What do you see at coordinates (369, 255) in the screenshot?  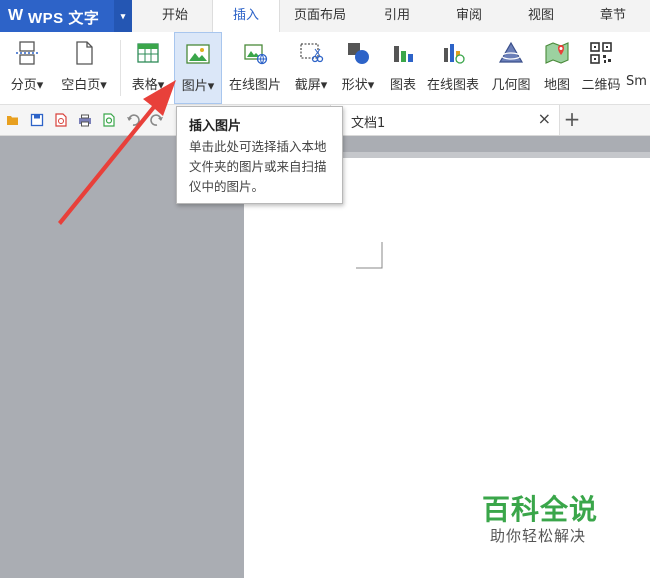 I see `margin-corner-marker` at bounding box center [369, 255].